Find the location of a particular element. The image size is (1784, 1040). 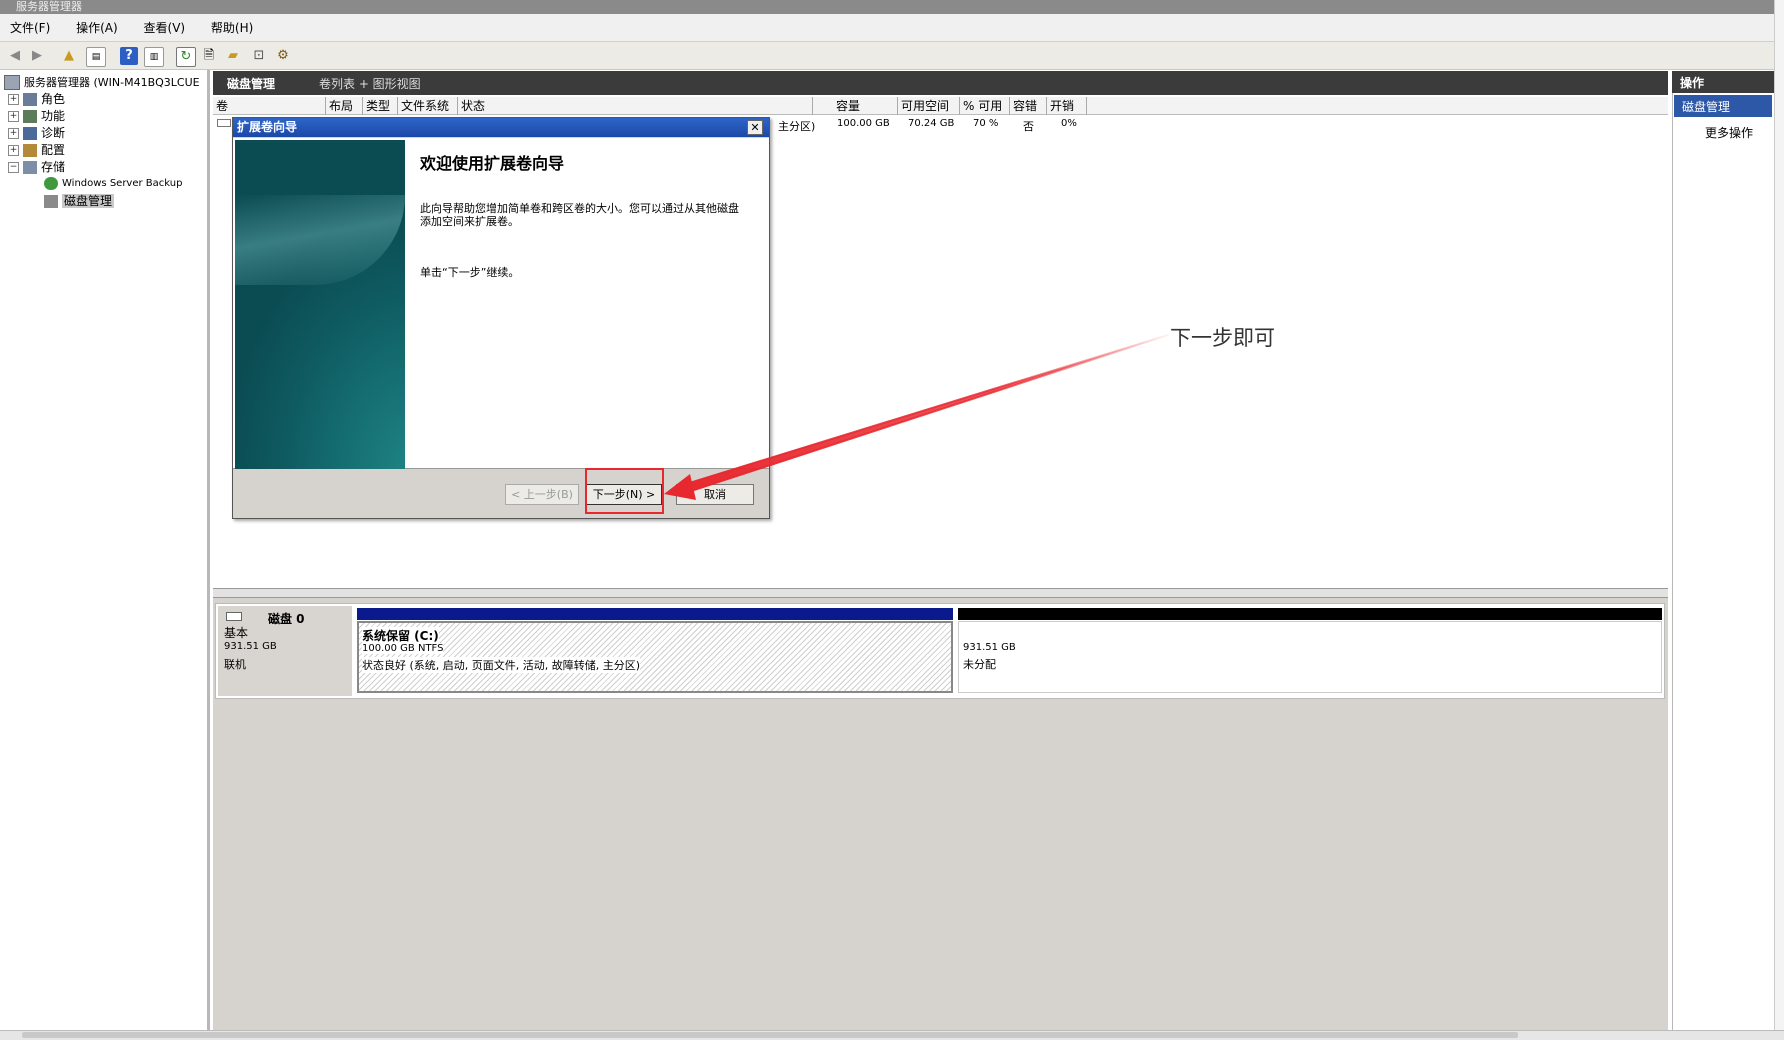

volume-list-header: 卷 布局 类型 文件系统 状态 容量 可用空间 % 可用 容错 开销 is located at coordinates (940, 106).